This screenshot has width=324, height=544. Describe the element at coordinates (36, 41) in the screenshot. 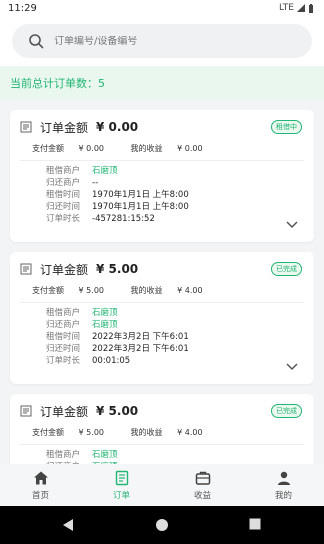

I see `search-icon` at that location.